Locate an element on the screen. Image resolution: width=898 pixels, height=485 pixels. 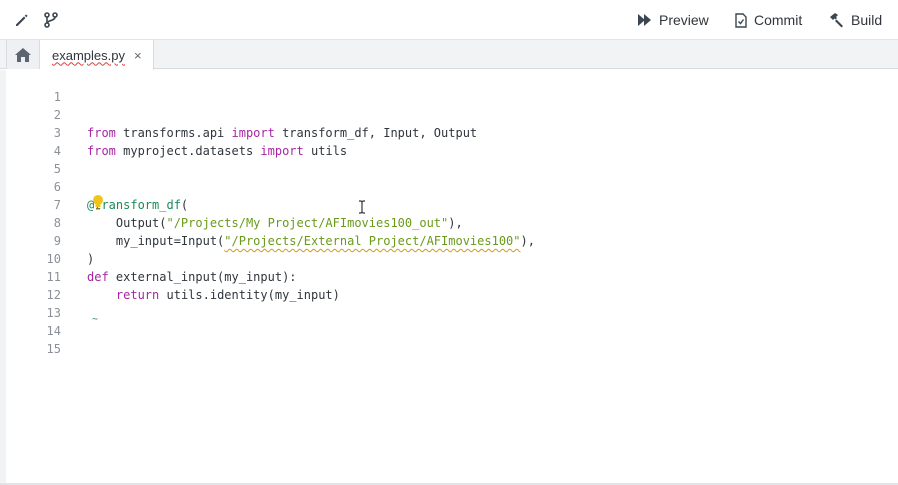
code-line-3: 3 from myproject.datasets import utils is located at coordinates (452, 132).